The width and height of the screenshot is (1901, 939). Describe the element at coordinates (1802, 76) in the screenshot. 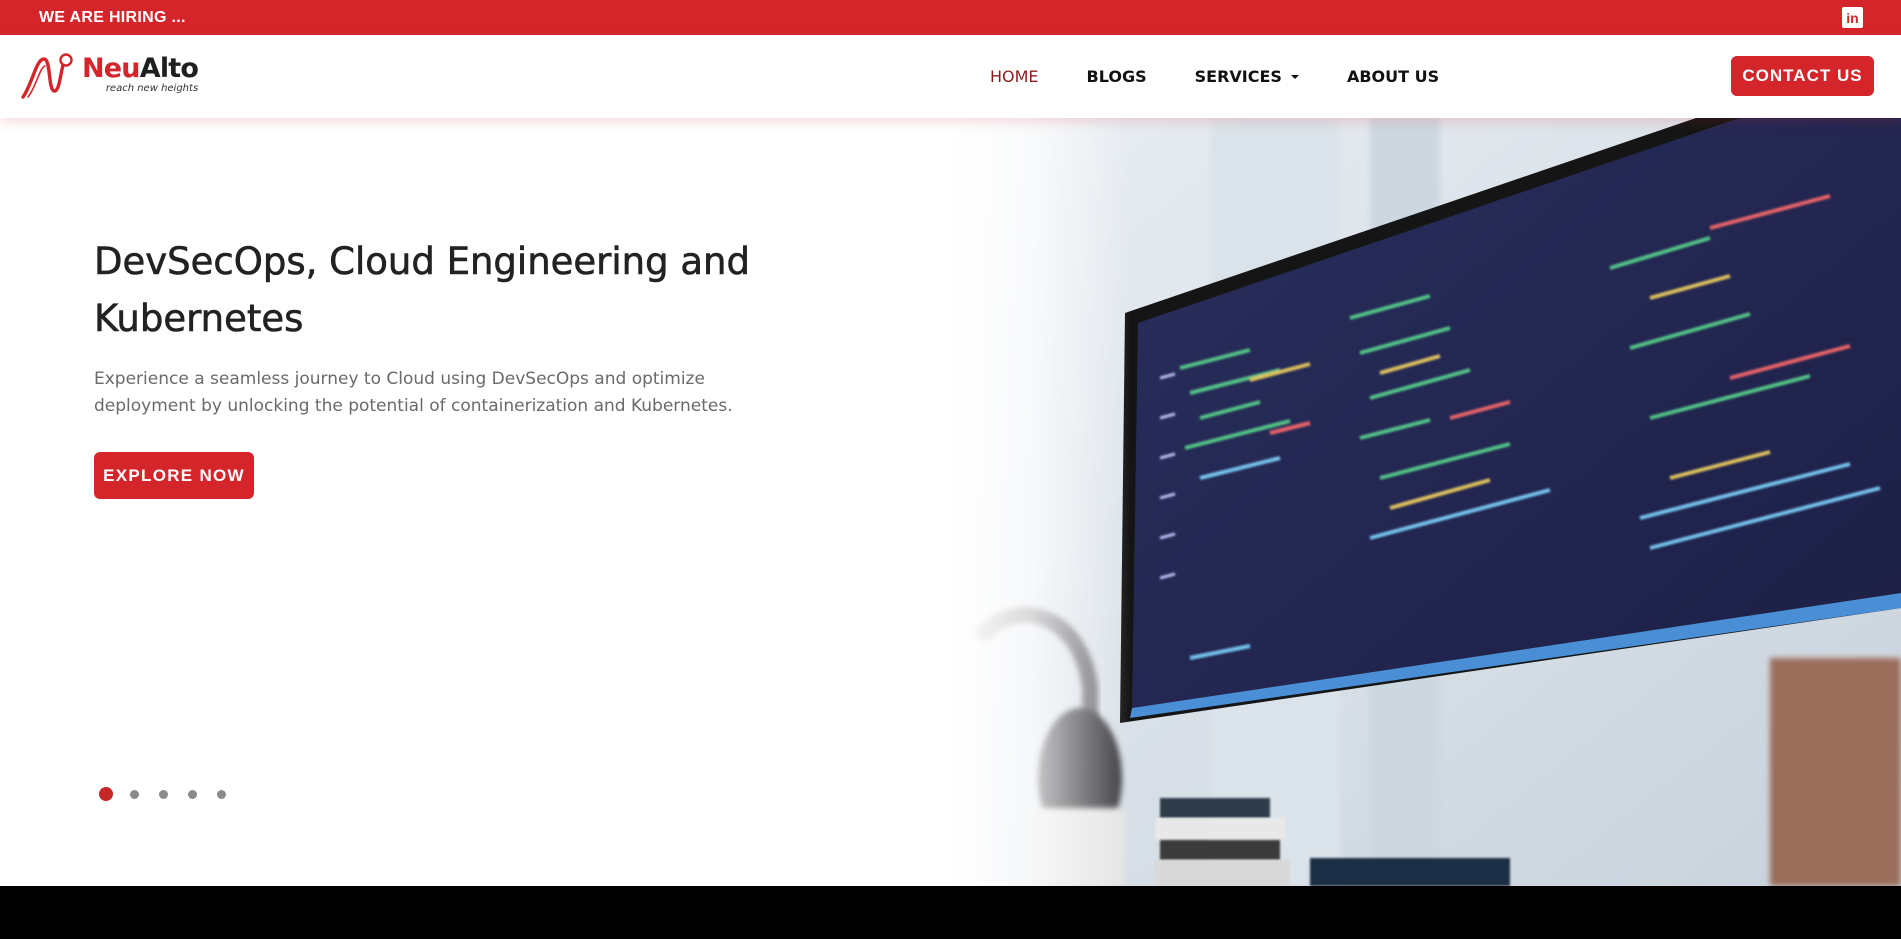

I see `contact-us-button: CONTACT US` at that location.